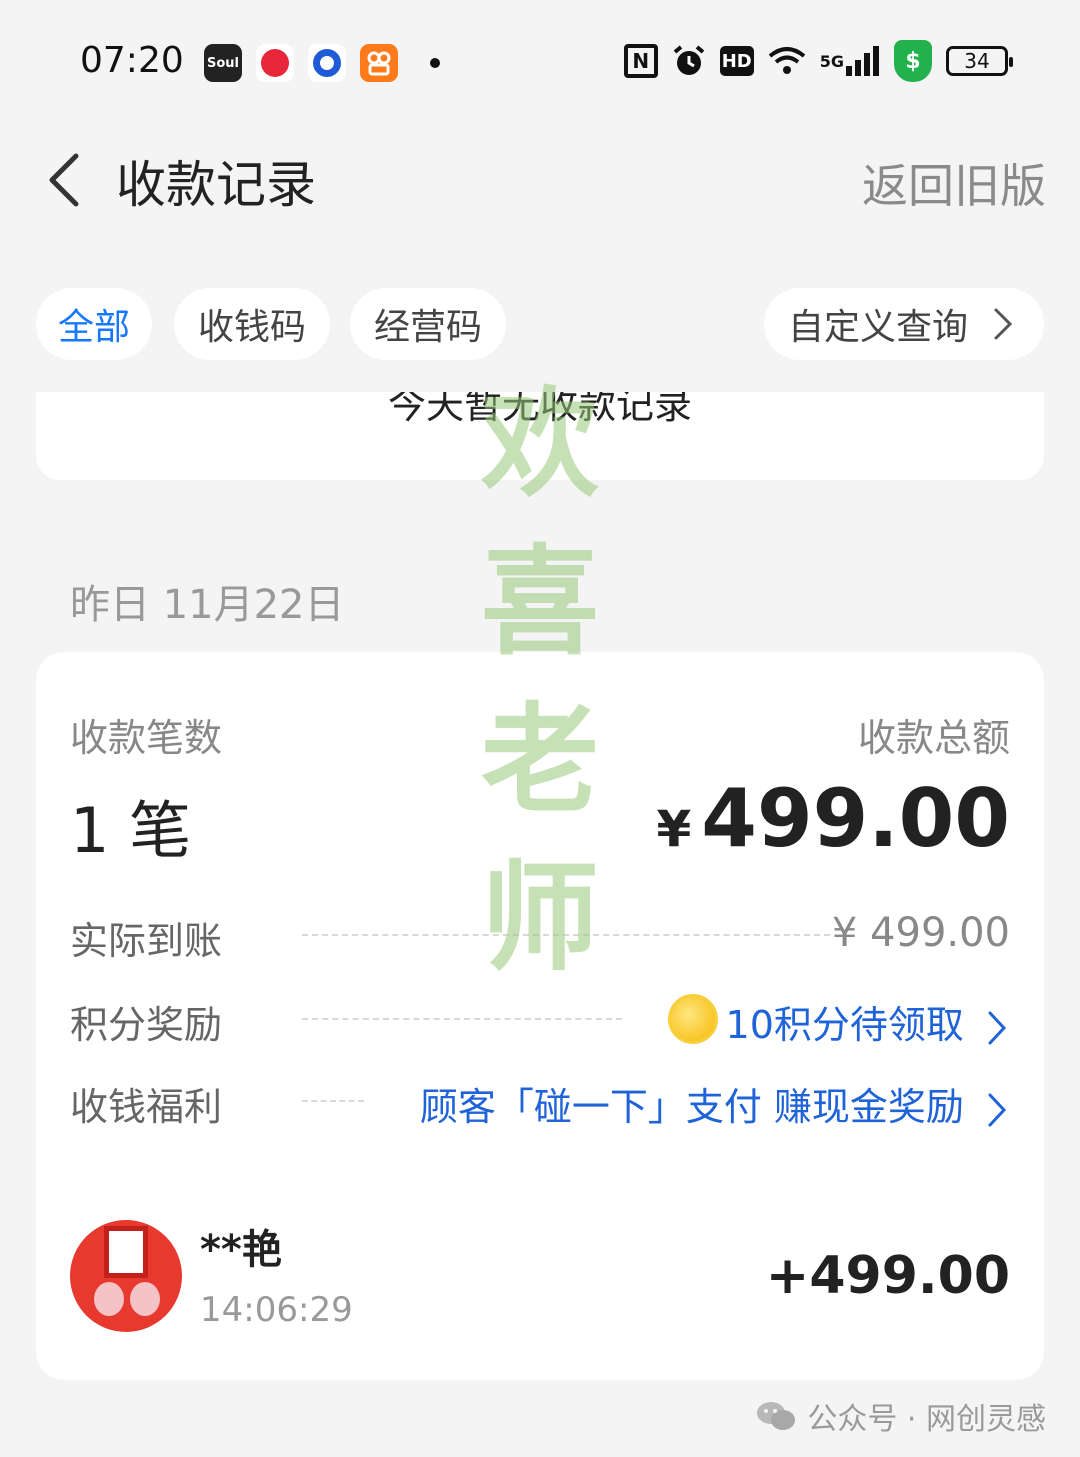 The height and width of the screenshot is (1457, 1080). I want to click on actual-received-value: ¥ 499.00, so click(920, 933).